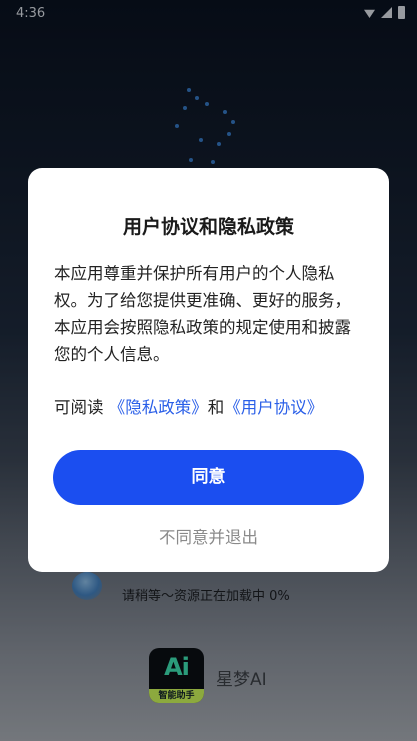 The image size is (417, 741). What do you see at coordinates (158, 407) in the screenshot?
I see `privacy-policy-link: 《隐私政策》` at bounding box center [158, 407].